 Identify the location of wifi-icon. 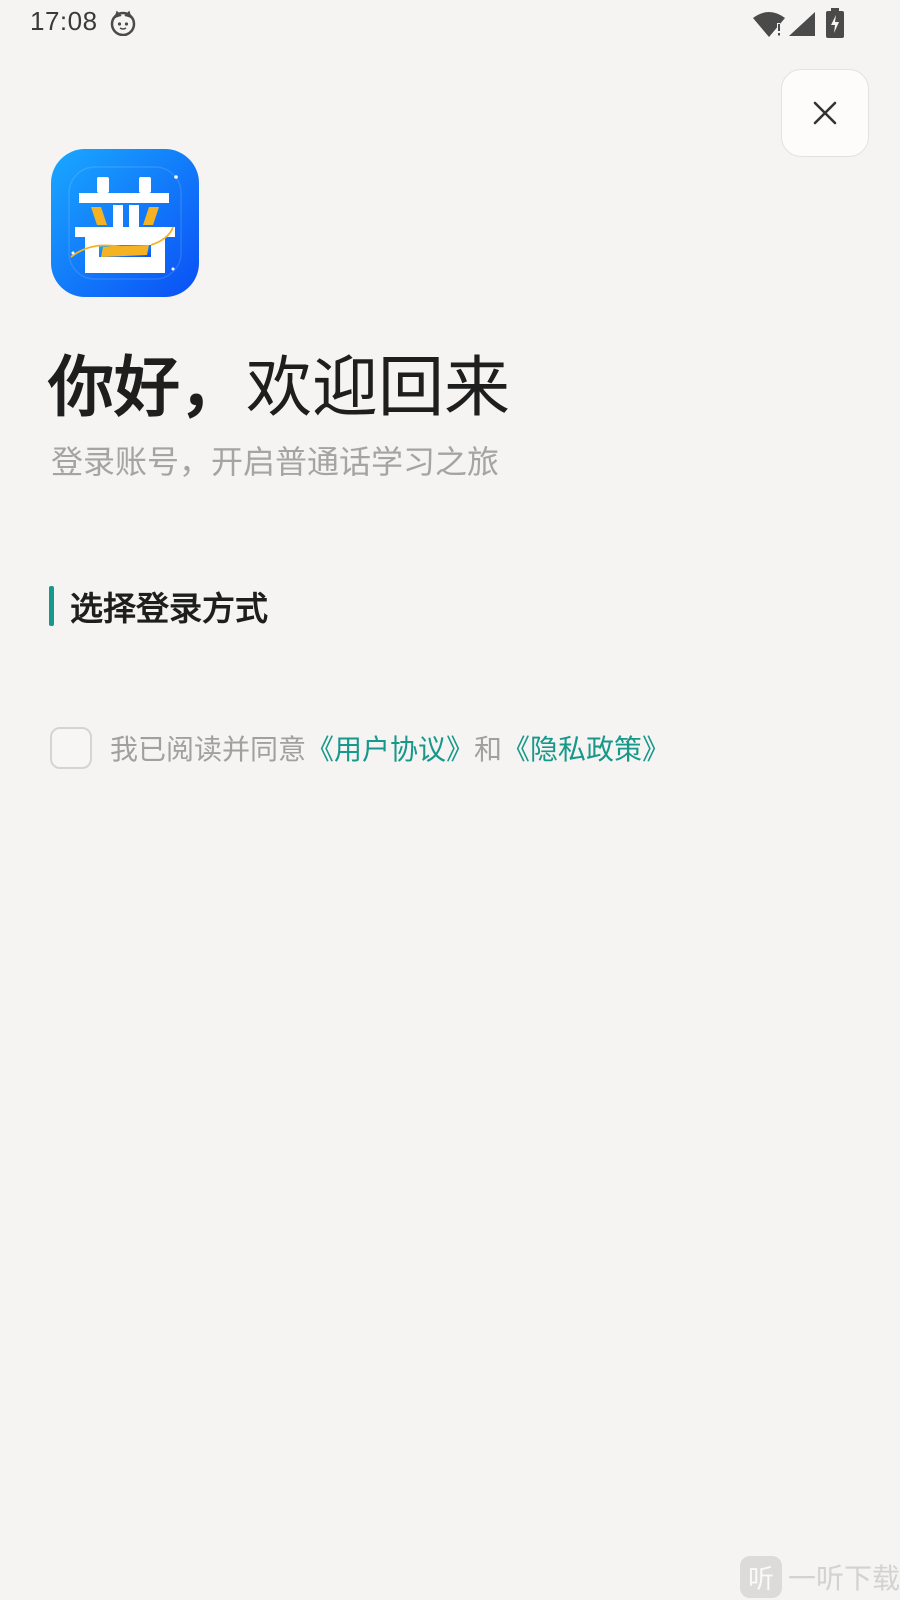
(769, 24).